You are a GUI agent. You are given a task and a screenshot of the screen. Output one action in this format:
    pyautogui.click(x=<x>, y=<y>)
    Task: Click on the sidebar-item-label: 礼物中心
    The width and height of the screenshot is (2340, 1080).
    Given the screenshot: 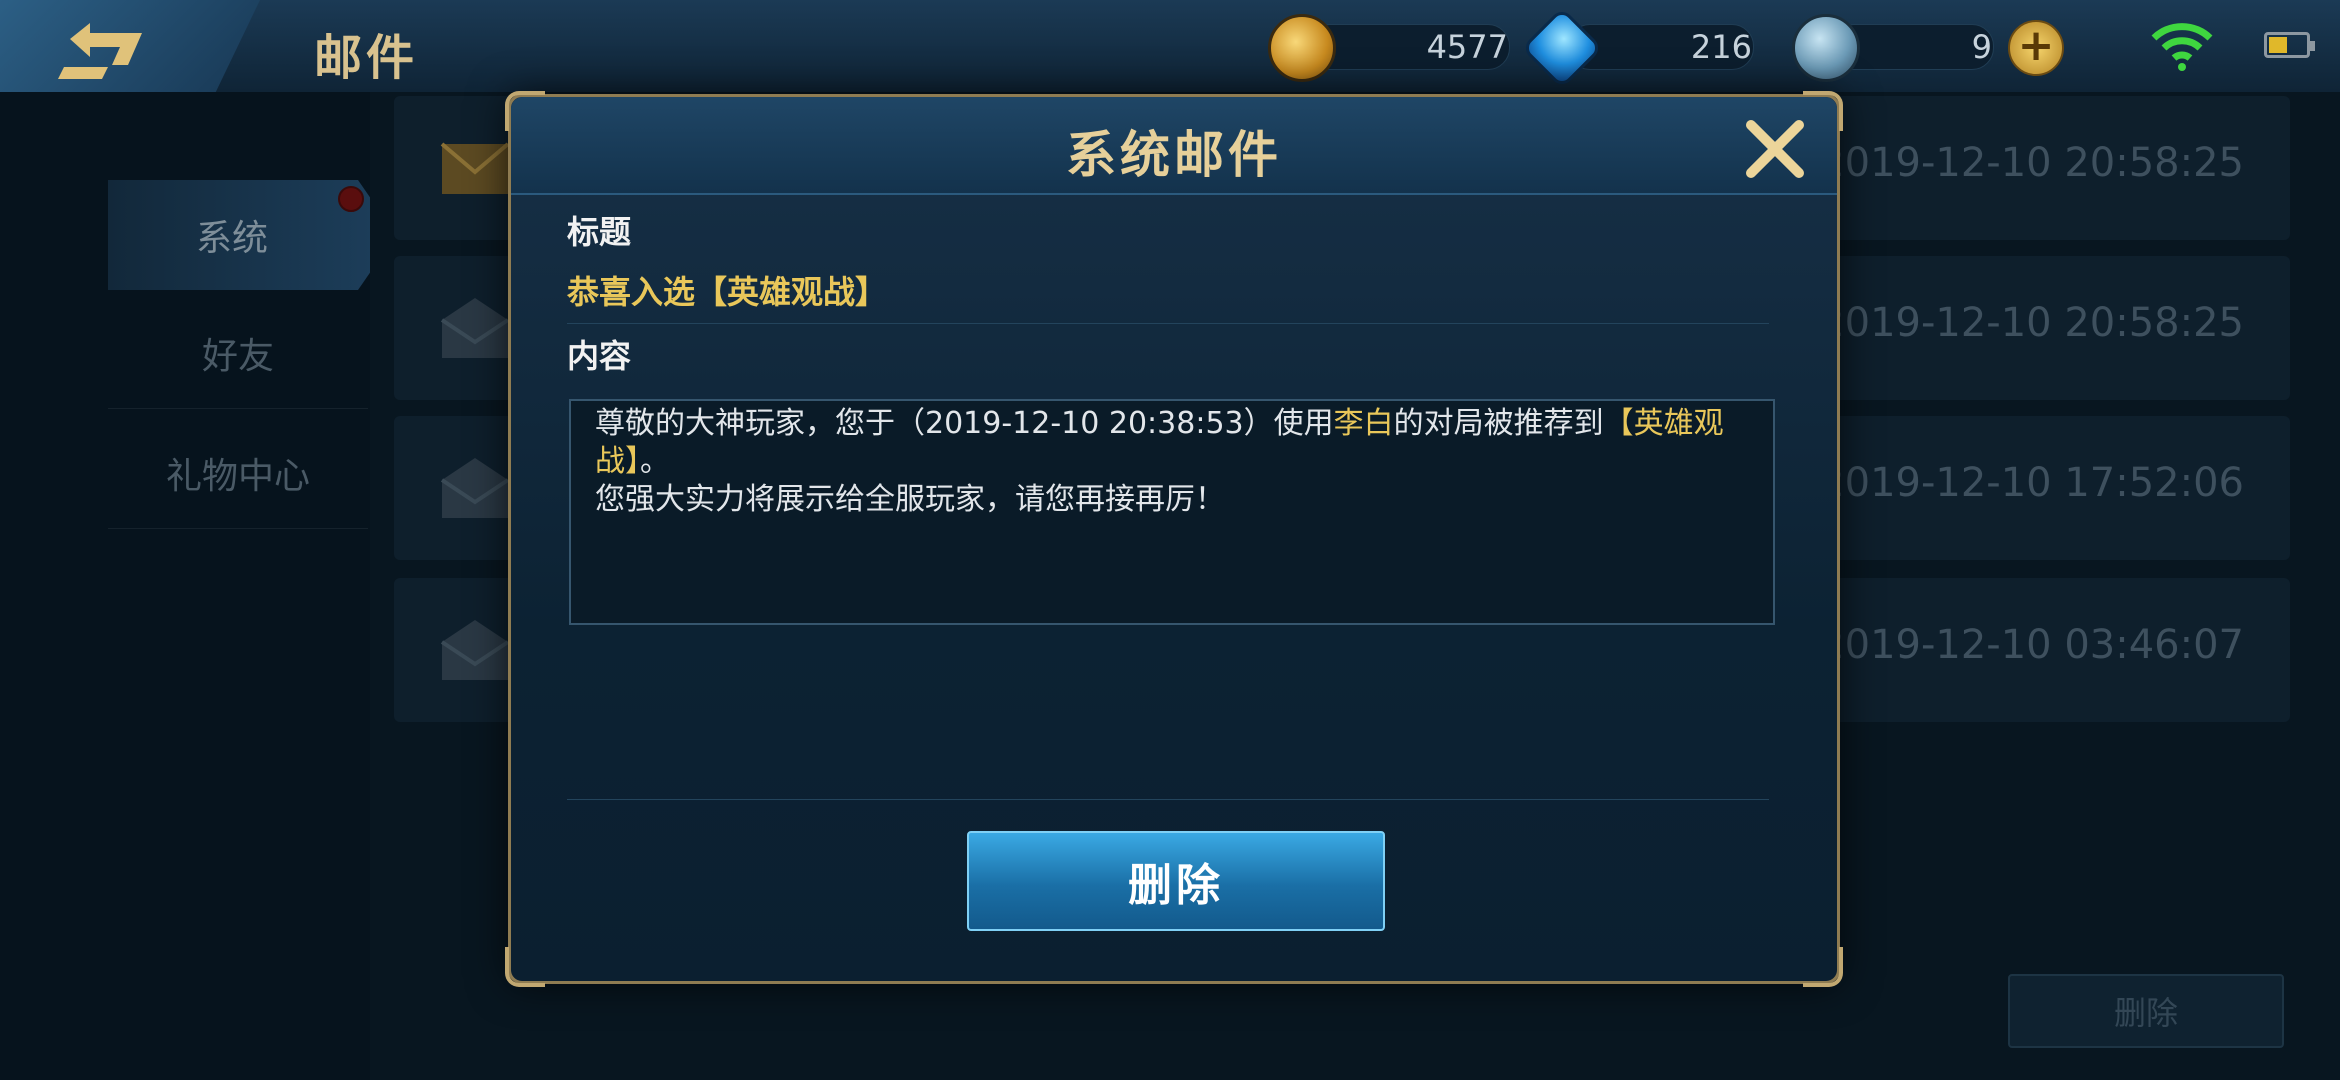 What is the action you would take?
    pyautogui.click(x=237, y=476)
    